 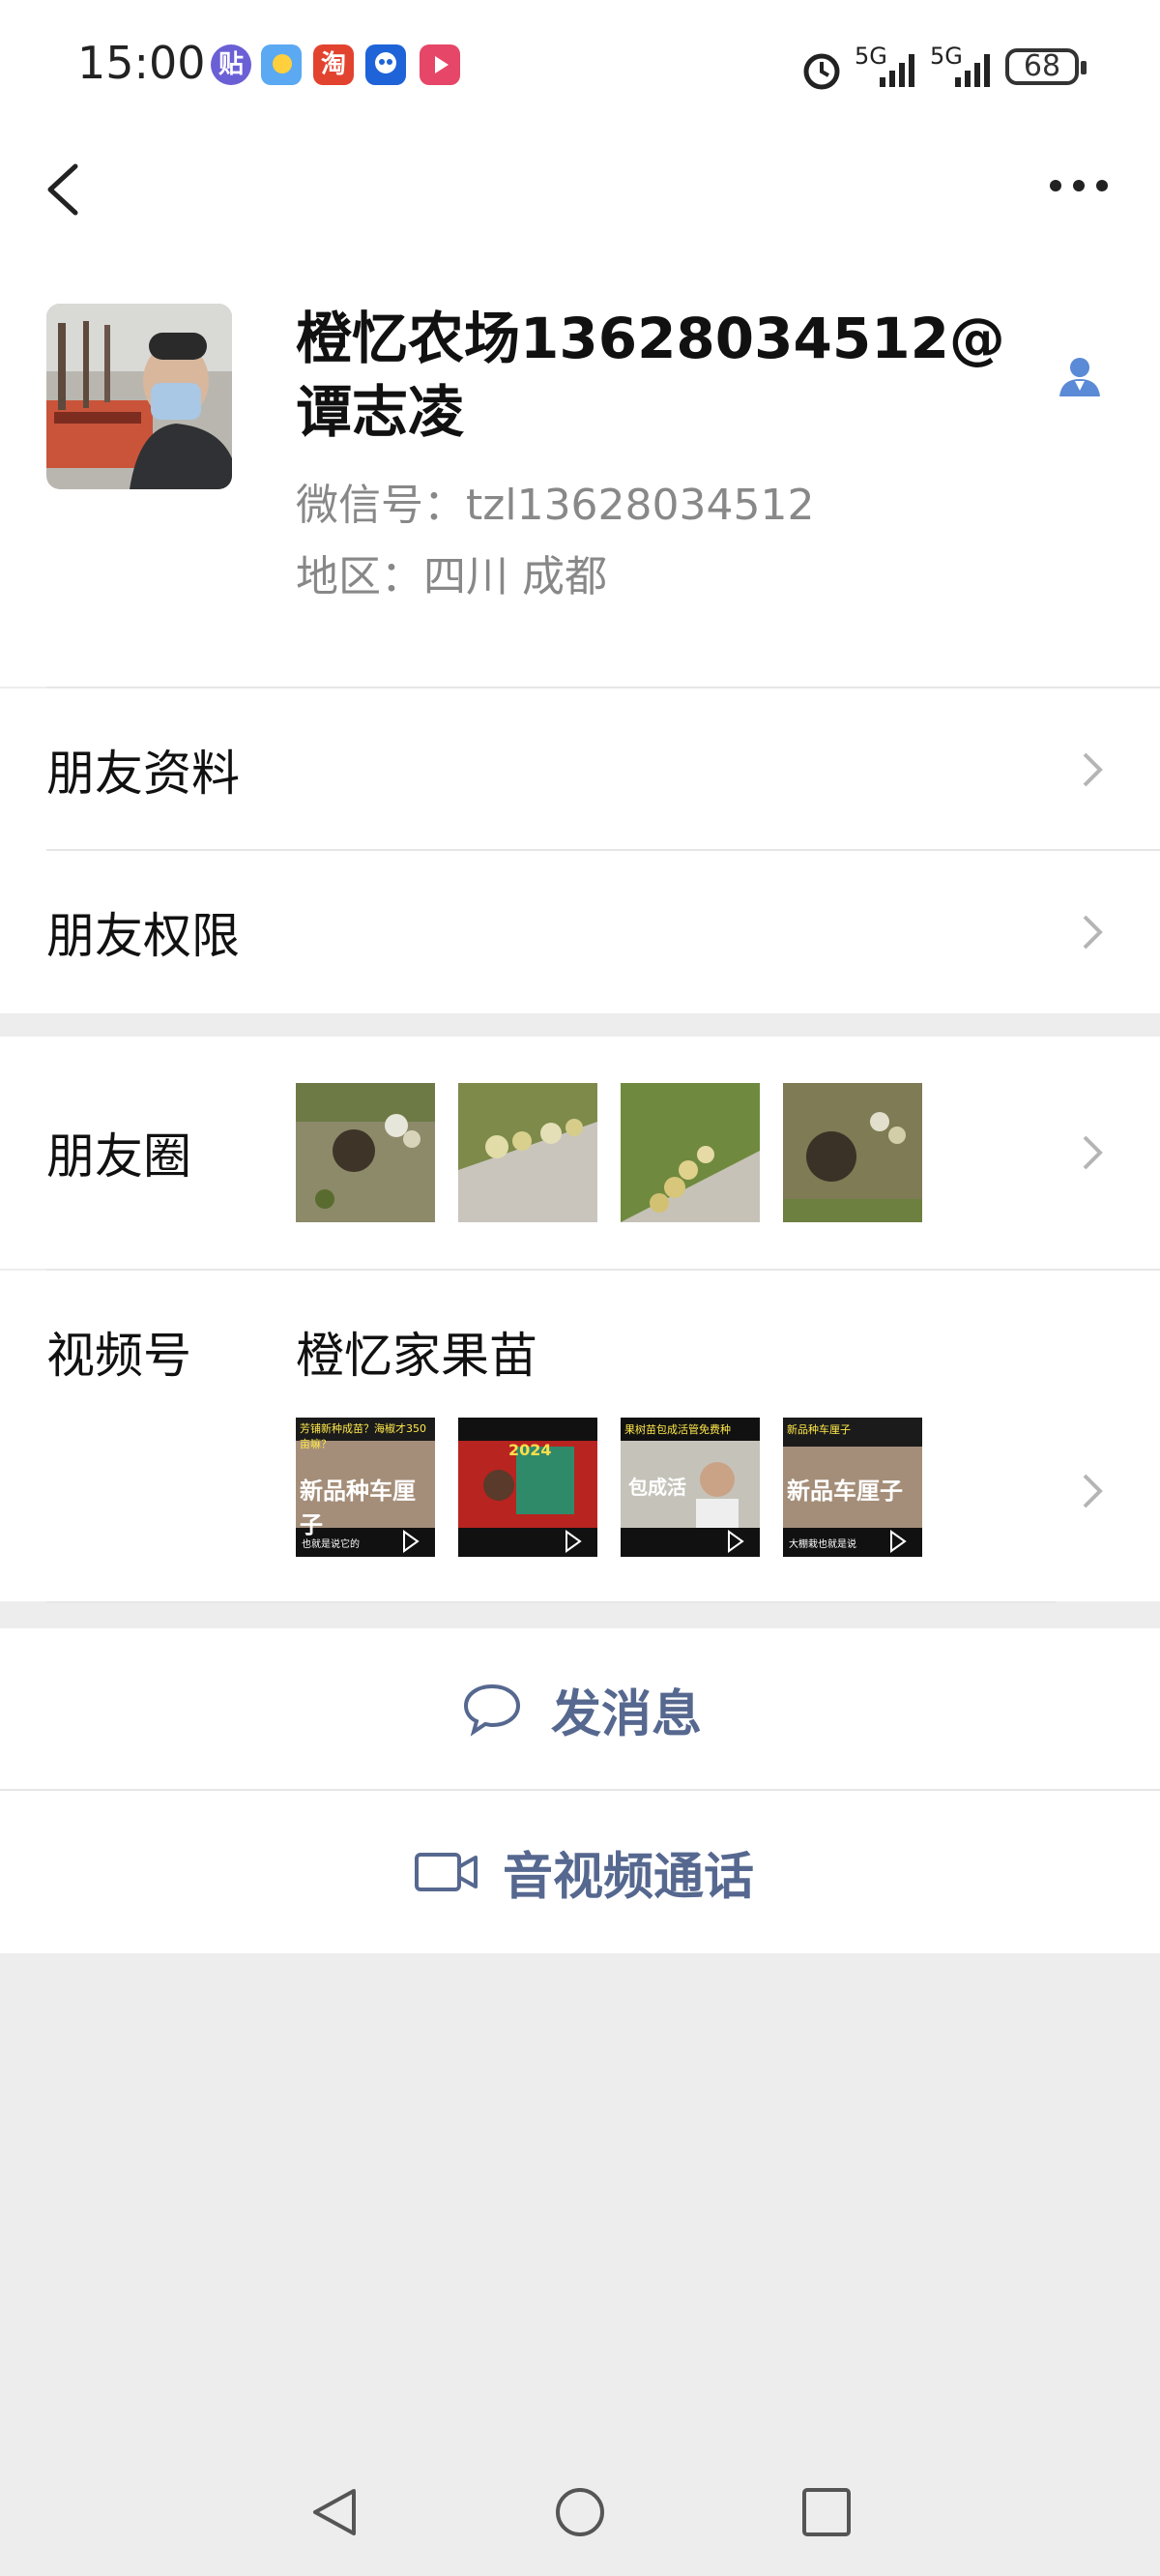 What do you see at coordinates (333, 64) in the screenshot?
I see `taobao-app-icon: 淘` at bounding box center [333, 64].